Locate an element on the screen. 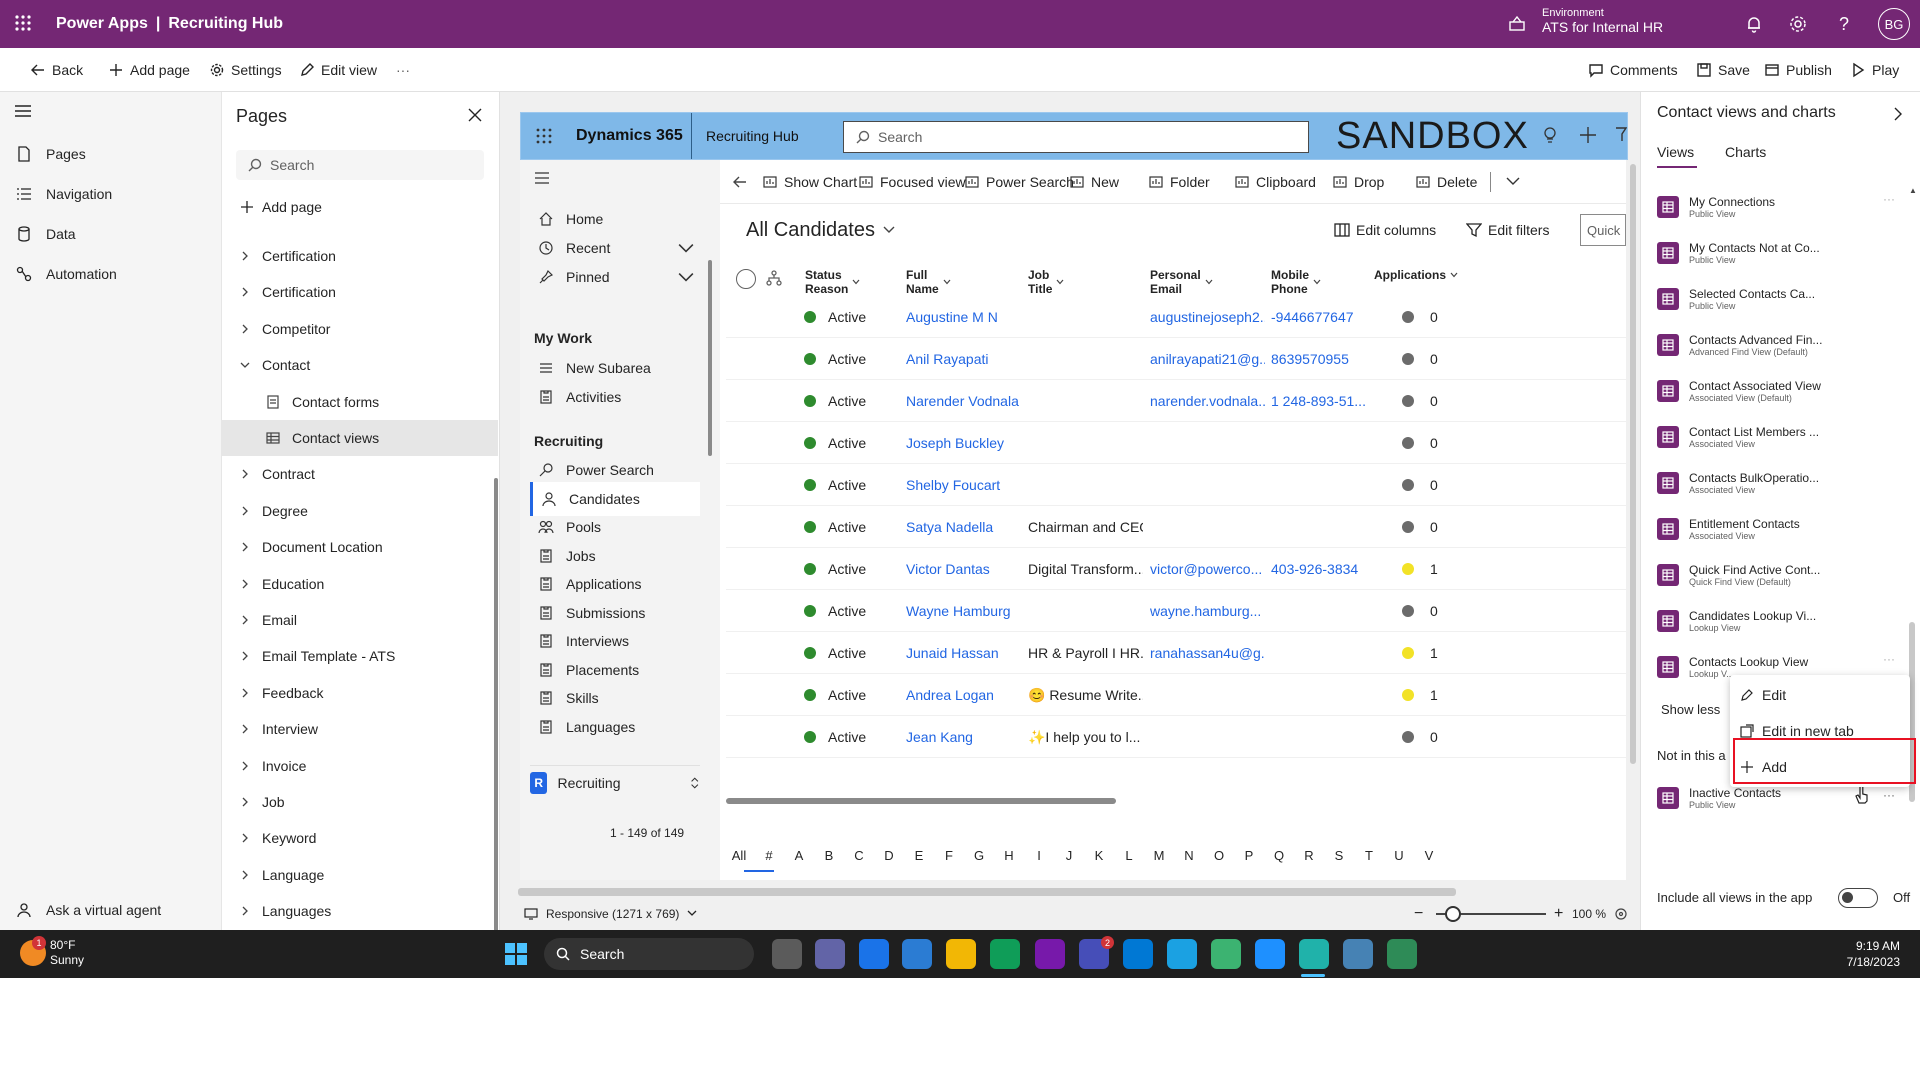  cell-email is located at coordinates (1207, 443).